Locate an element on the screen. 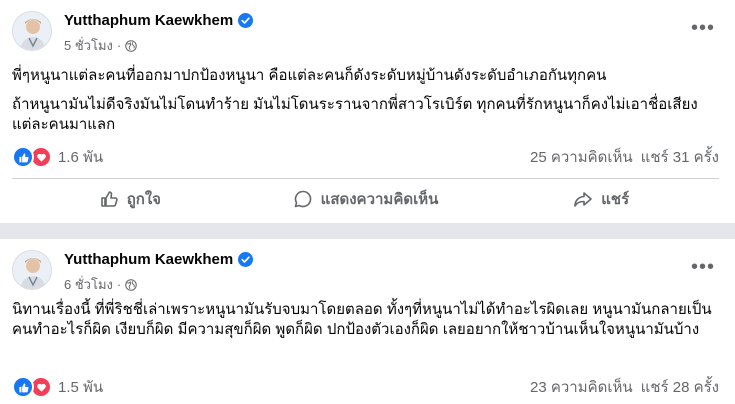 The height and width of the screenshot is (404, 735). post-timestamp: 5 ชั่วโมง is located at coordinates (88, 45).